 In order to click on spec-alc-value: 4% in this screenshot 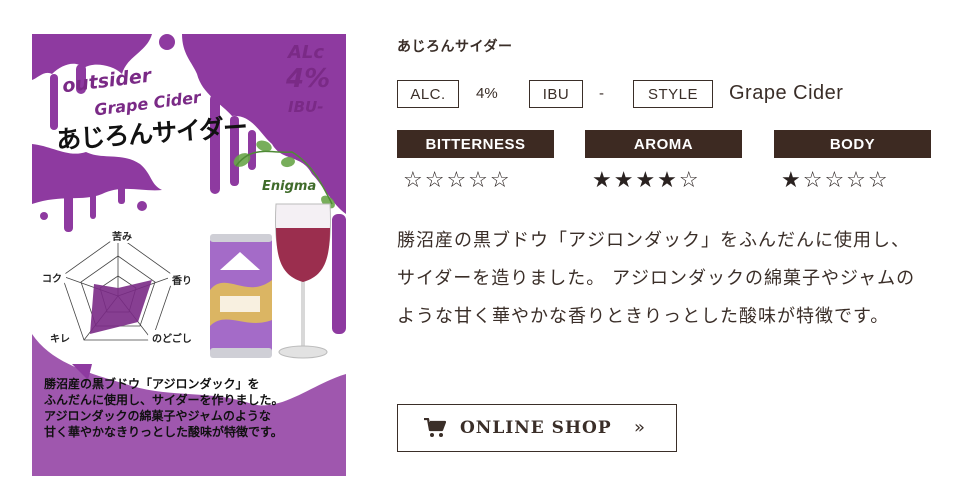, I will do `click(487, 93)`.